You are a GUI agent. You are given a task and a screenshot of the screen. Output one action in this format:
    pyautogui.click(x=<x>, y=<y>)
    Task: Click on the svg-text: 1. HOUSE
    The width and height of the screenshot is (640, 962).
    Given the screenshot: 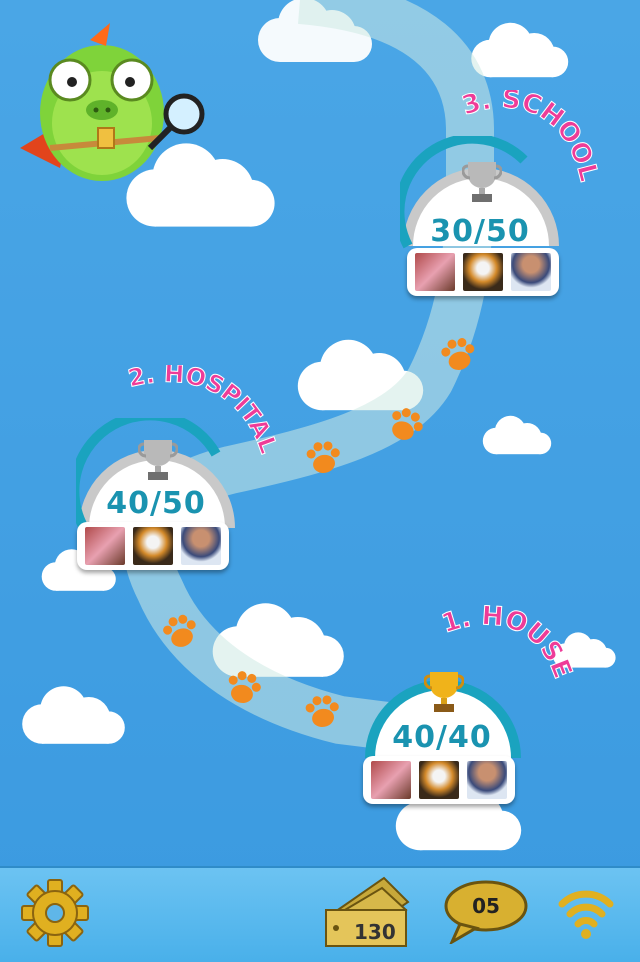 What is the action you would take?
    pyautogui.click(x=509, y=644)
    